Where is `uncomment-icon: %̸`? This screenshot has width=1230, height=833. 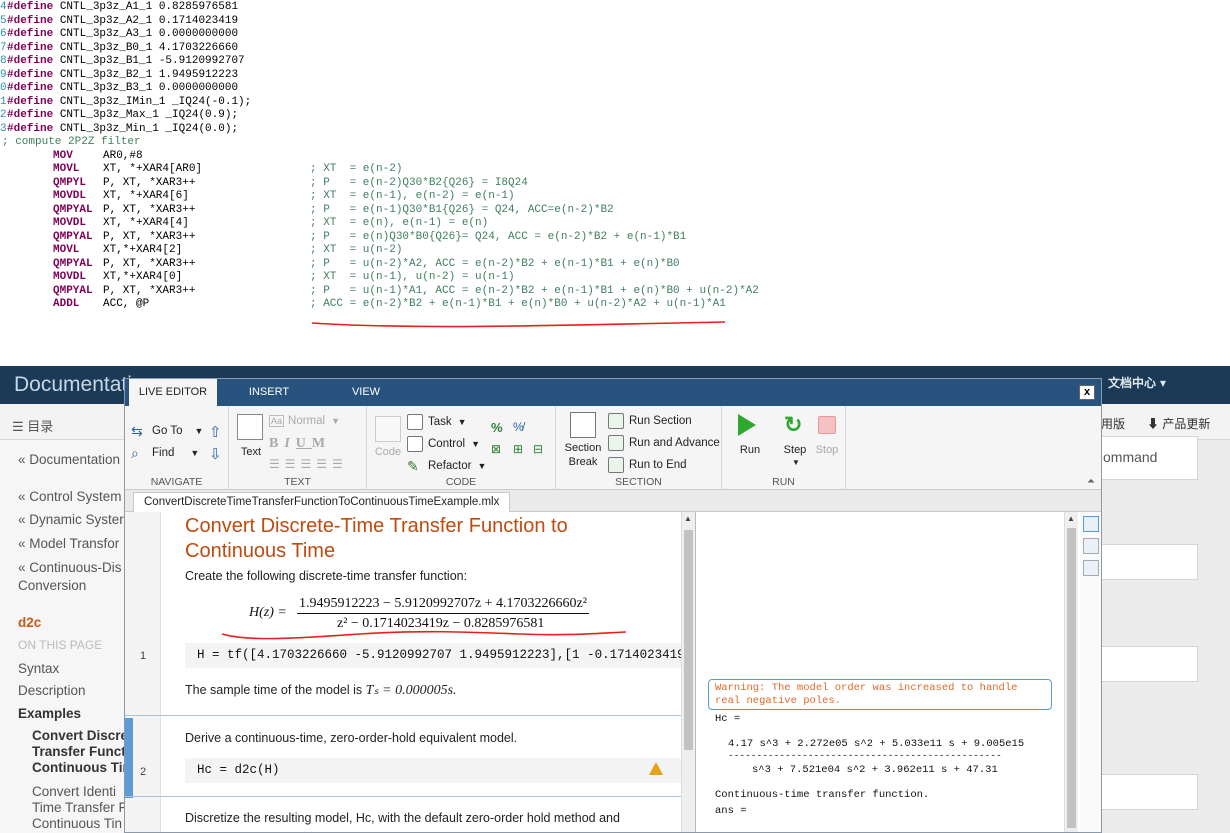
uncomment-icon: %̸ is located at coordinates (518, 427).